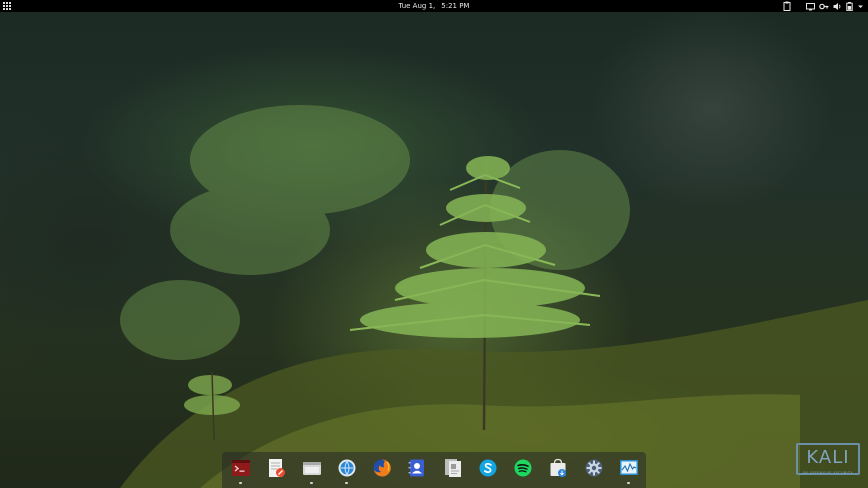  I want to click on document-icon, so click(452, 468).